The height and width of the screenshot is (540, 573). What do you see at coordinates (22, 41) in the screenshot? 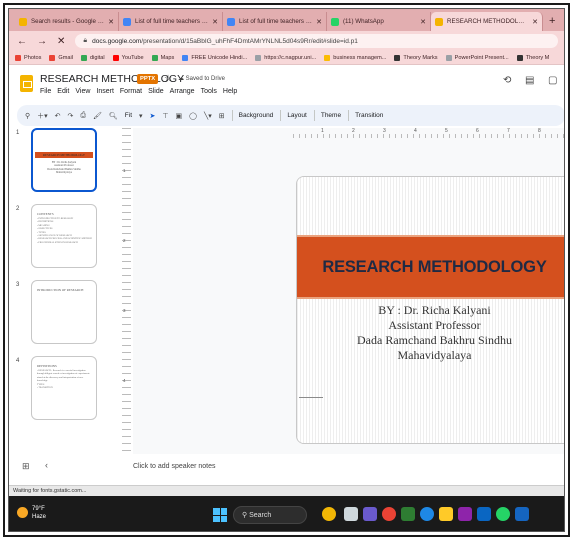
I see `back-icon: ←` at bounding box center [22, 41].